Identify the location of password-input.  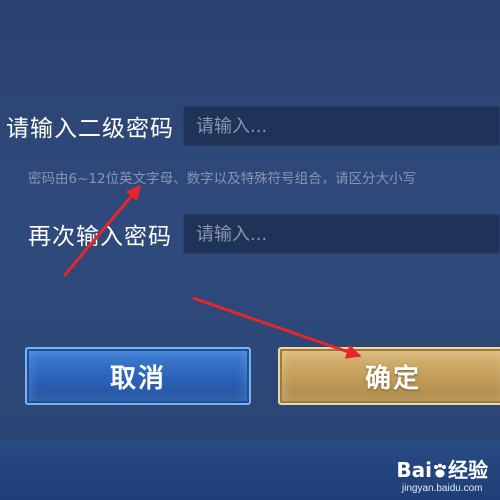
(341, 126).